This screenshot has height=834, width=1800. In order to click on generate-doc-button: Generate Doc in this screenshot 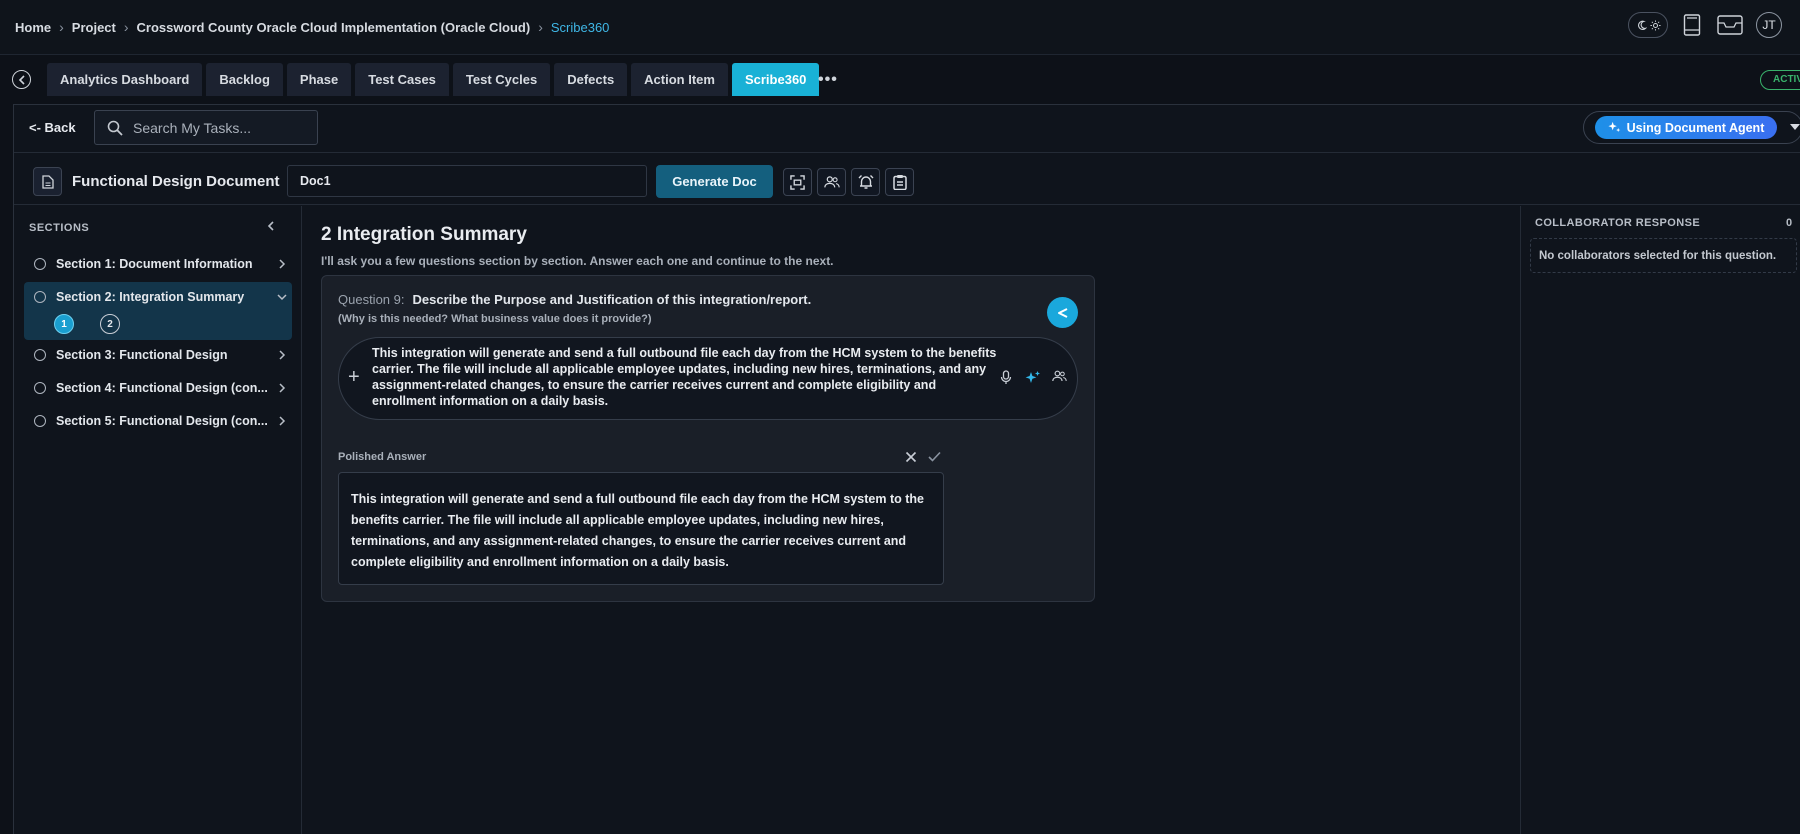, I will do `click(714, 181)`.